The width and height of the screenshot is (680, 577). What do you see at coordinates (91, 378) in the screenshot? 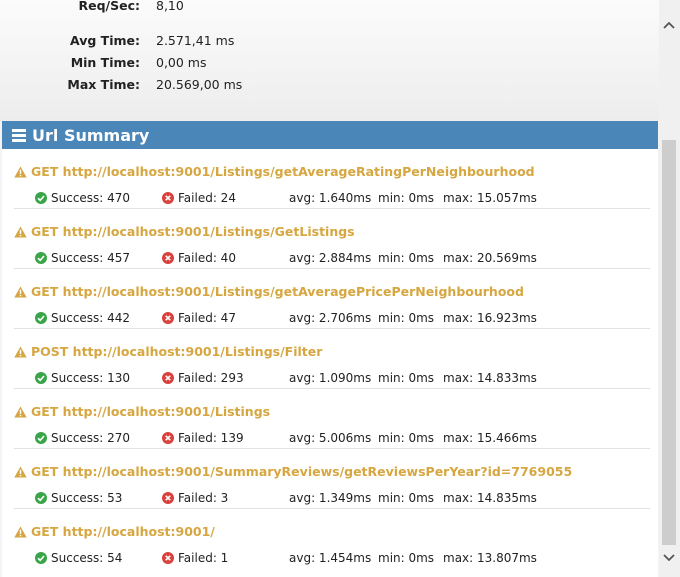
I see `success-text: Success: 130` at bounding box center [91, 378].